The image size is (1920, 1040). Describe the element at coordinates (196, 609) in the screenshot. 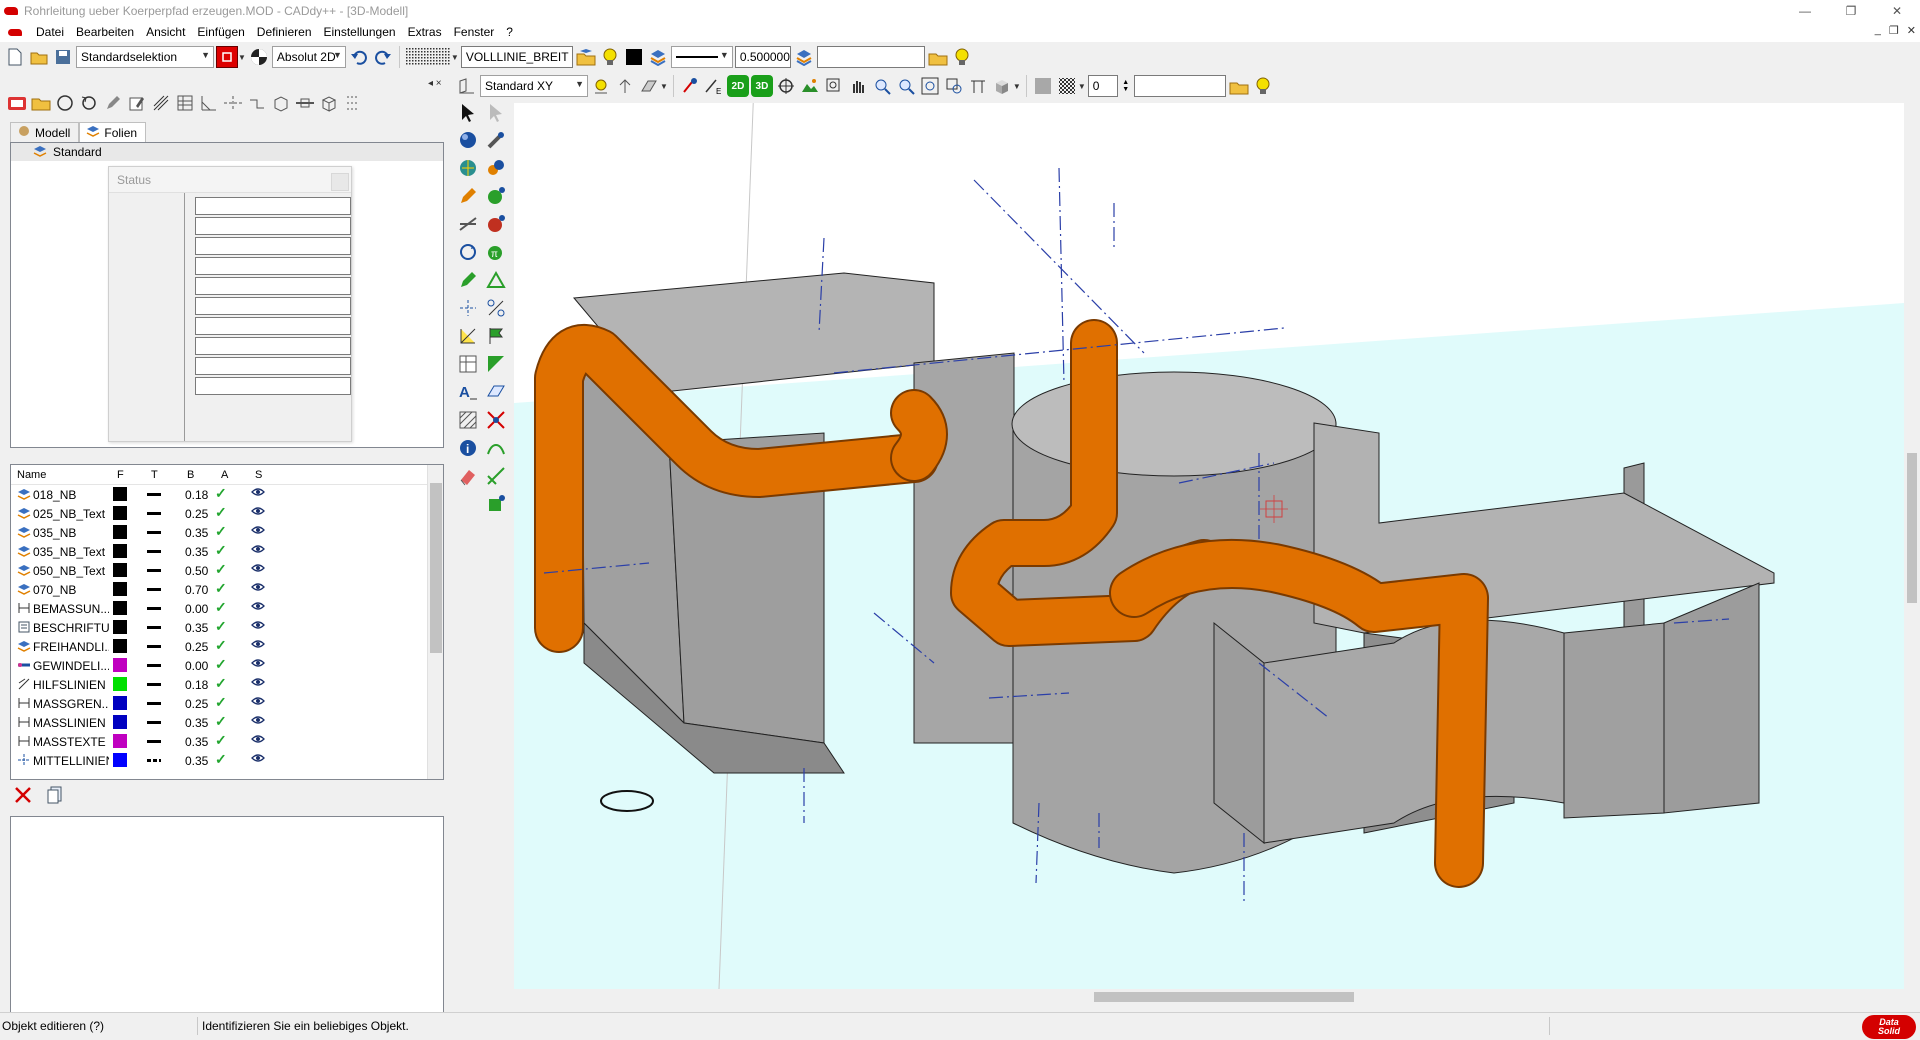

I see `layer-width: 0.00` at that location.